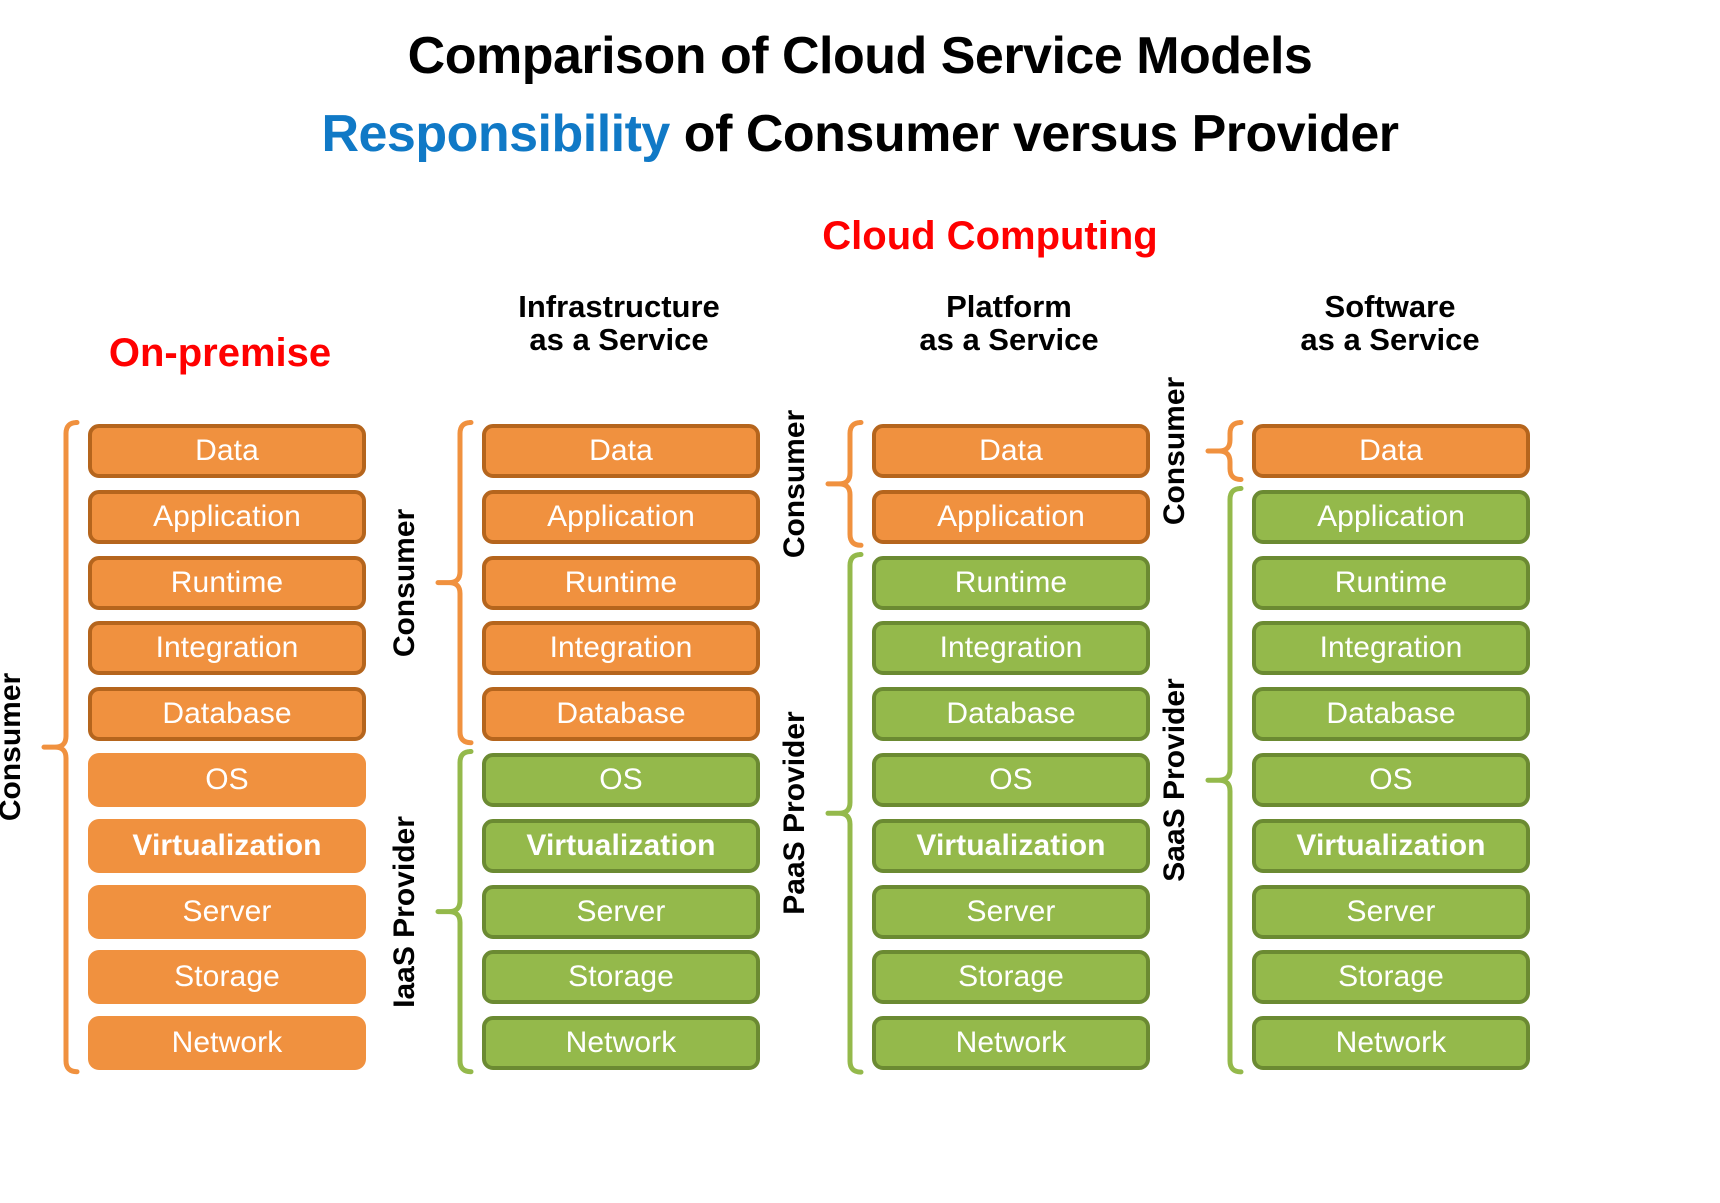 This screenshot has width=1720, height=1203. I want to click on layer-box-saas-os: OS, so click(1391, 780).